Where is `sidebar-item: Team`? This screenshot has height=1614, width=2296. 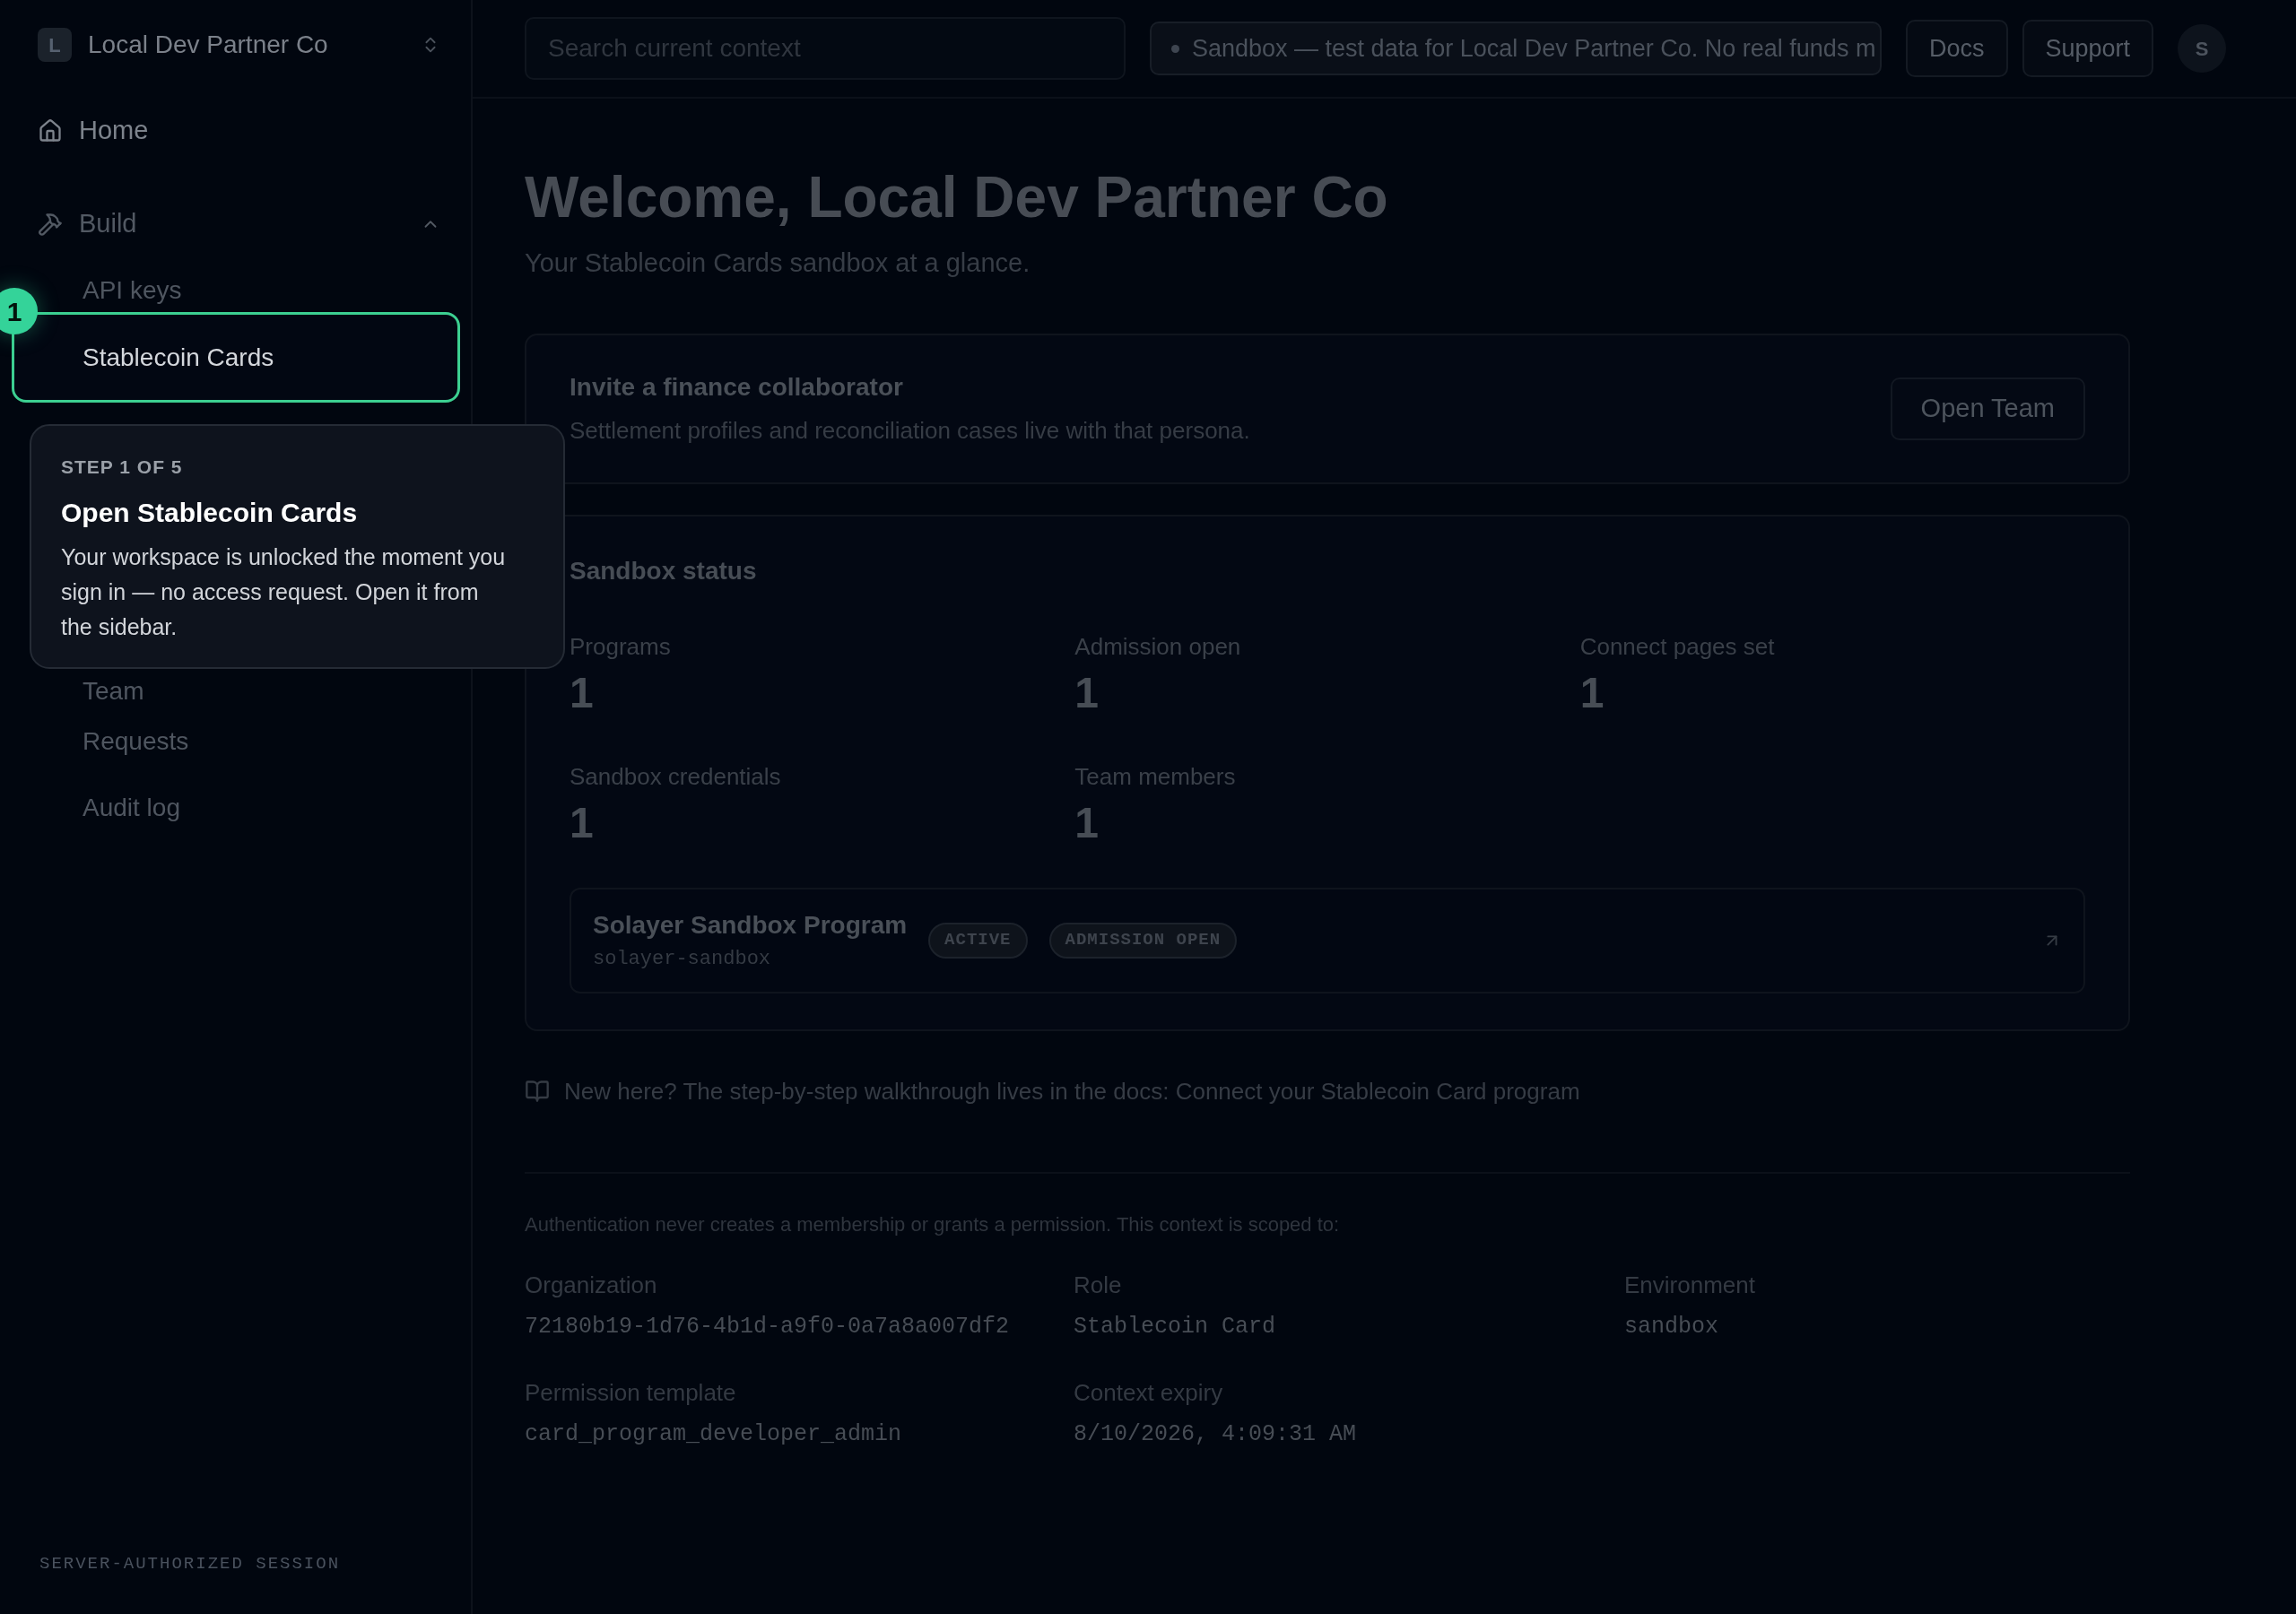
sidebar-item: Team is located at coordinates (113, 691).